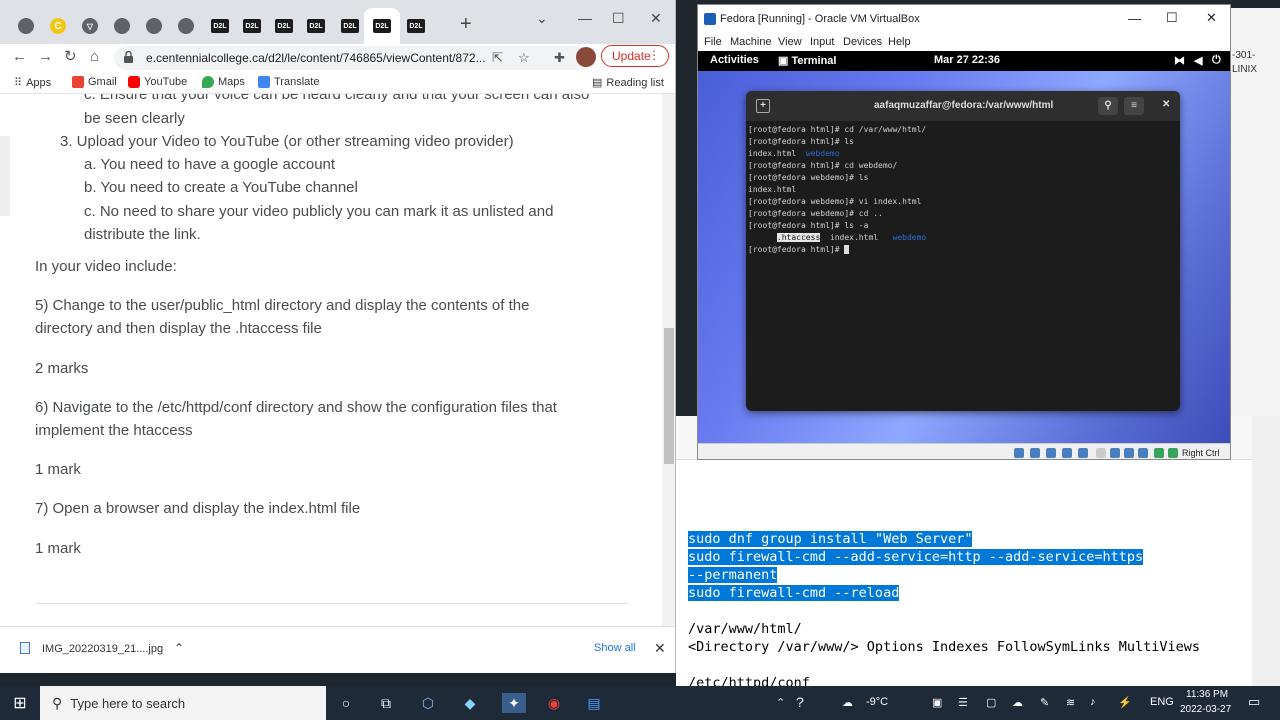 The image size is (1280, 720). Describe the element at coordinates (5, 176) in the screenshot. I see `side-panel-handle` at that location.